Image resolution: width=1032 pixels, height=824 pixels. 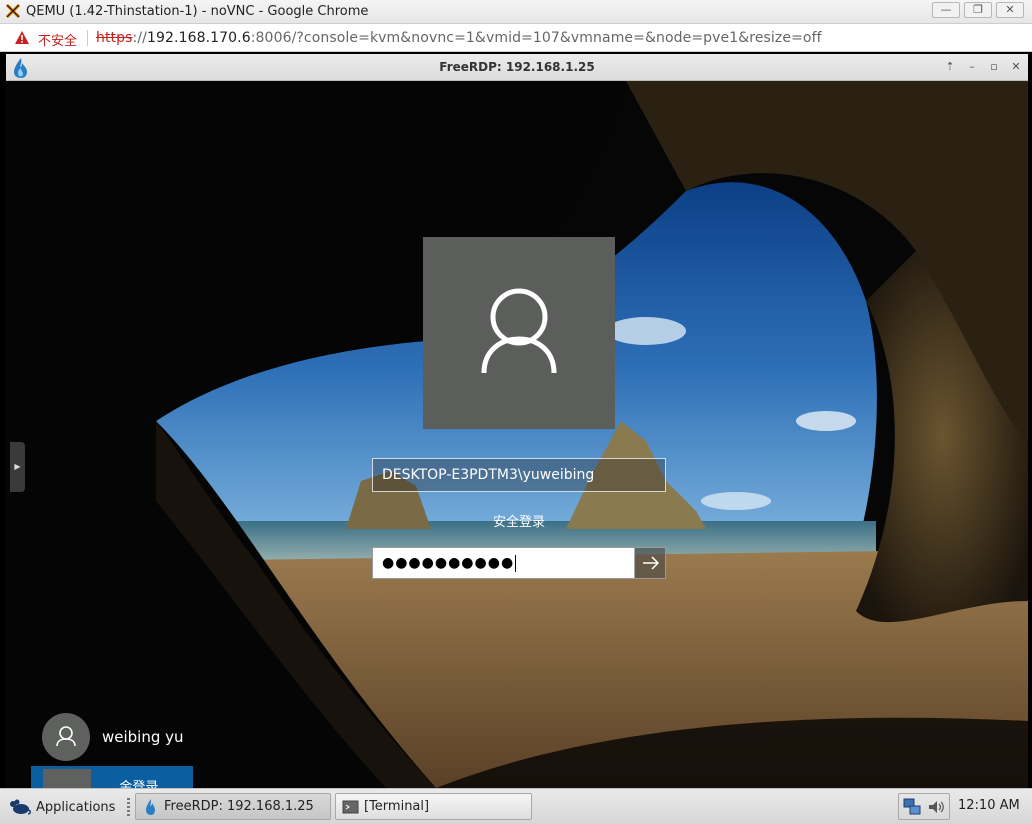 I want to click on user-name: weibing yu, so click(x=143, y=737).